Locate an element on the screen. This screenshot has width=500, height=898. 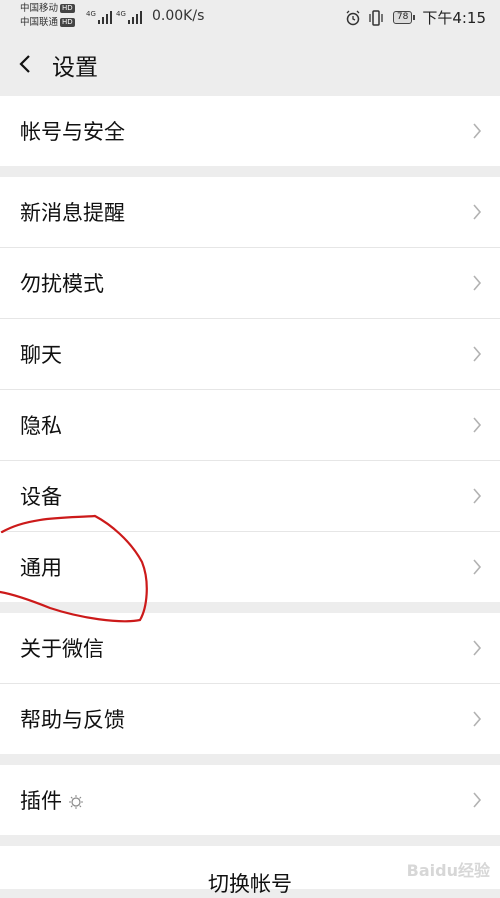
carrier-info: 中国移动 HD 中国联通 HD is located at coordinates (47, 16).